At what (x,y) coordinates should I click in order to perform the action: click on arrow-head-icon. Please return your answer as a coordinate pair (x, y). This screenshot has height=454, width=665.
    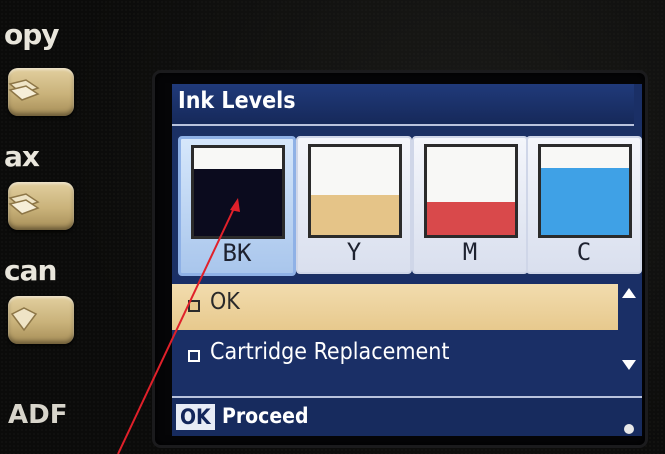
    Looking at the image, I should click on (235, 205).